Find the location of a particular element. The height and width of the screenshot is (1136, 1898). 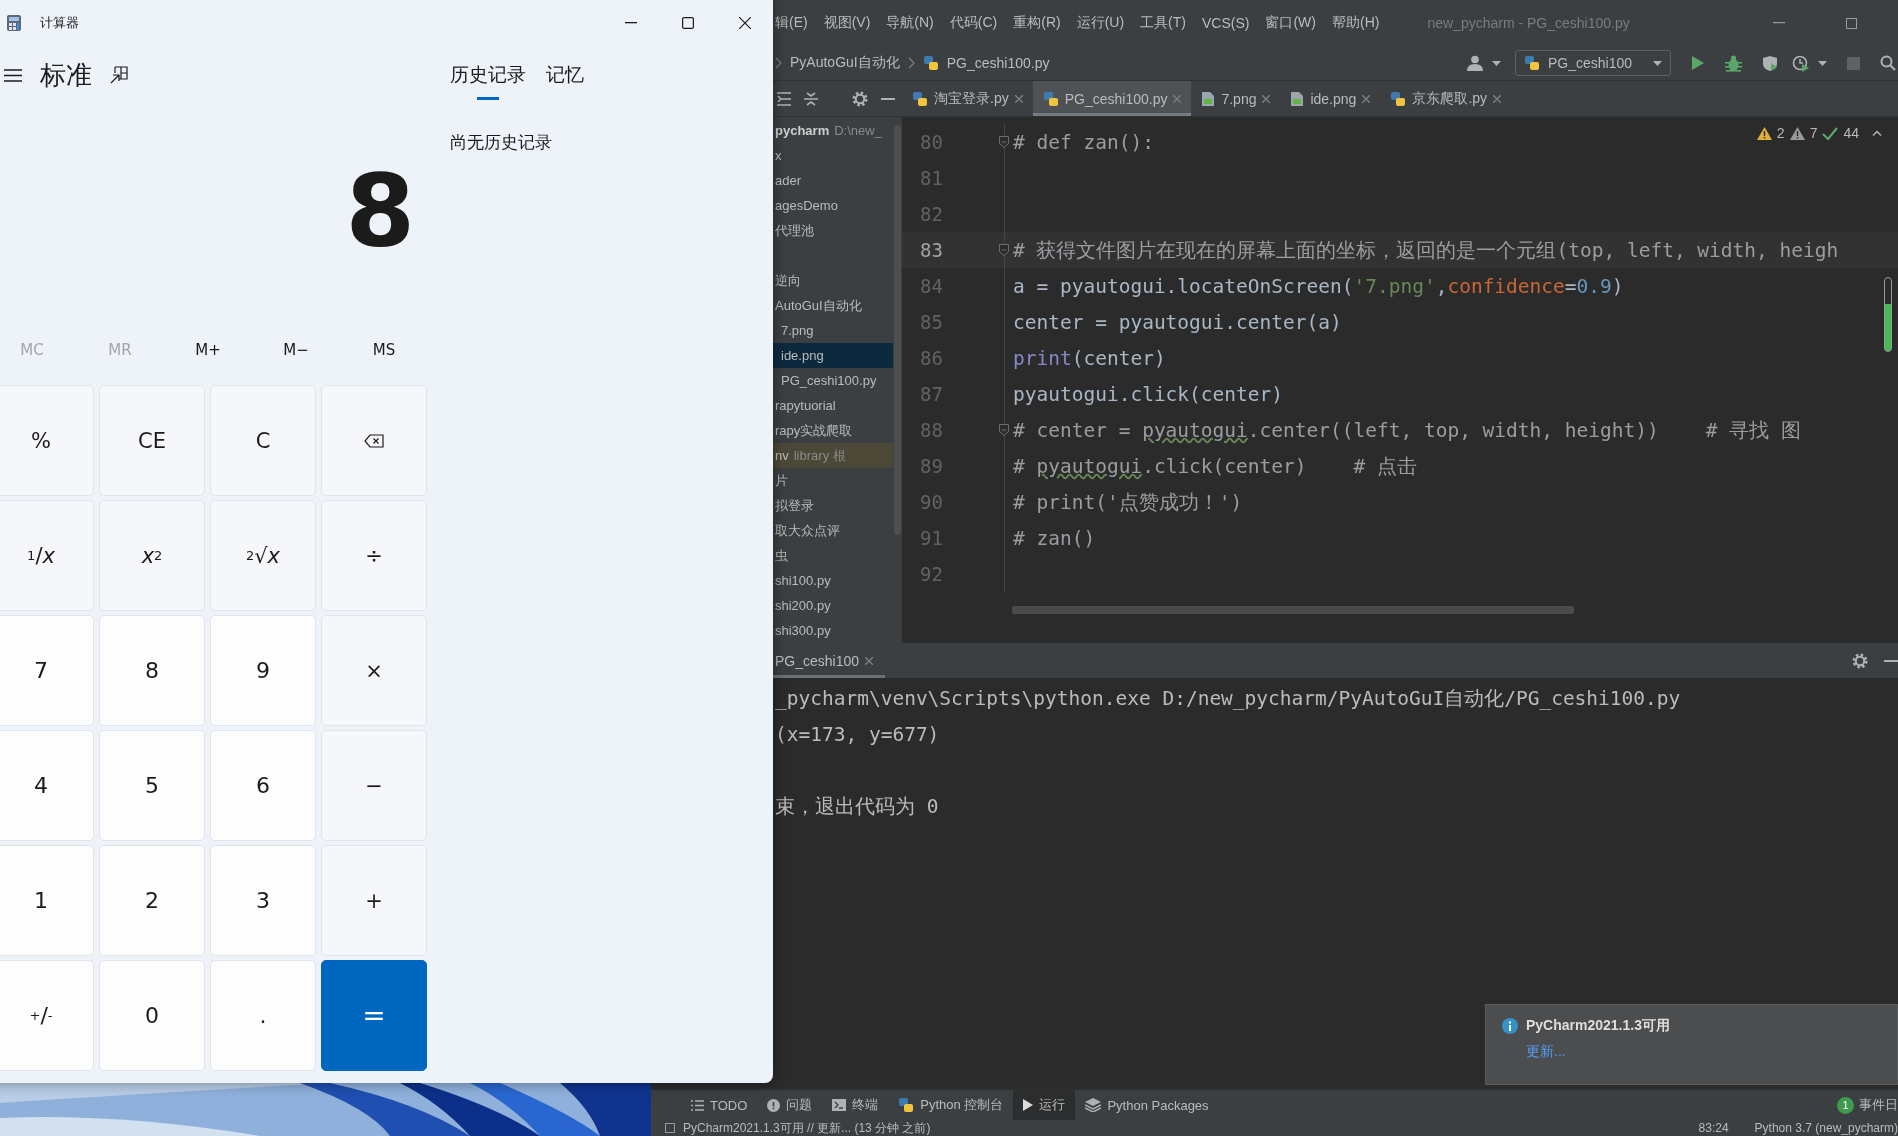

breadcrumb-item: PG_ceshi100.py is located at coordinates (998, 63).